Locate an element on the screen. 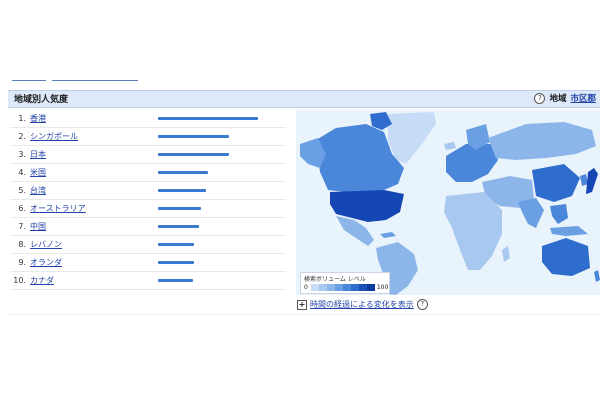  help-icon-footer: ? is located at coordinates (422, 304).